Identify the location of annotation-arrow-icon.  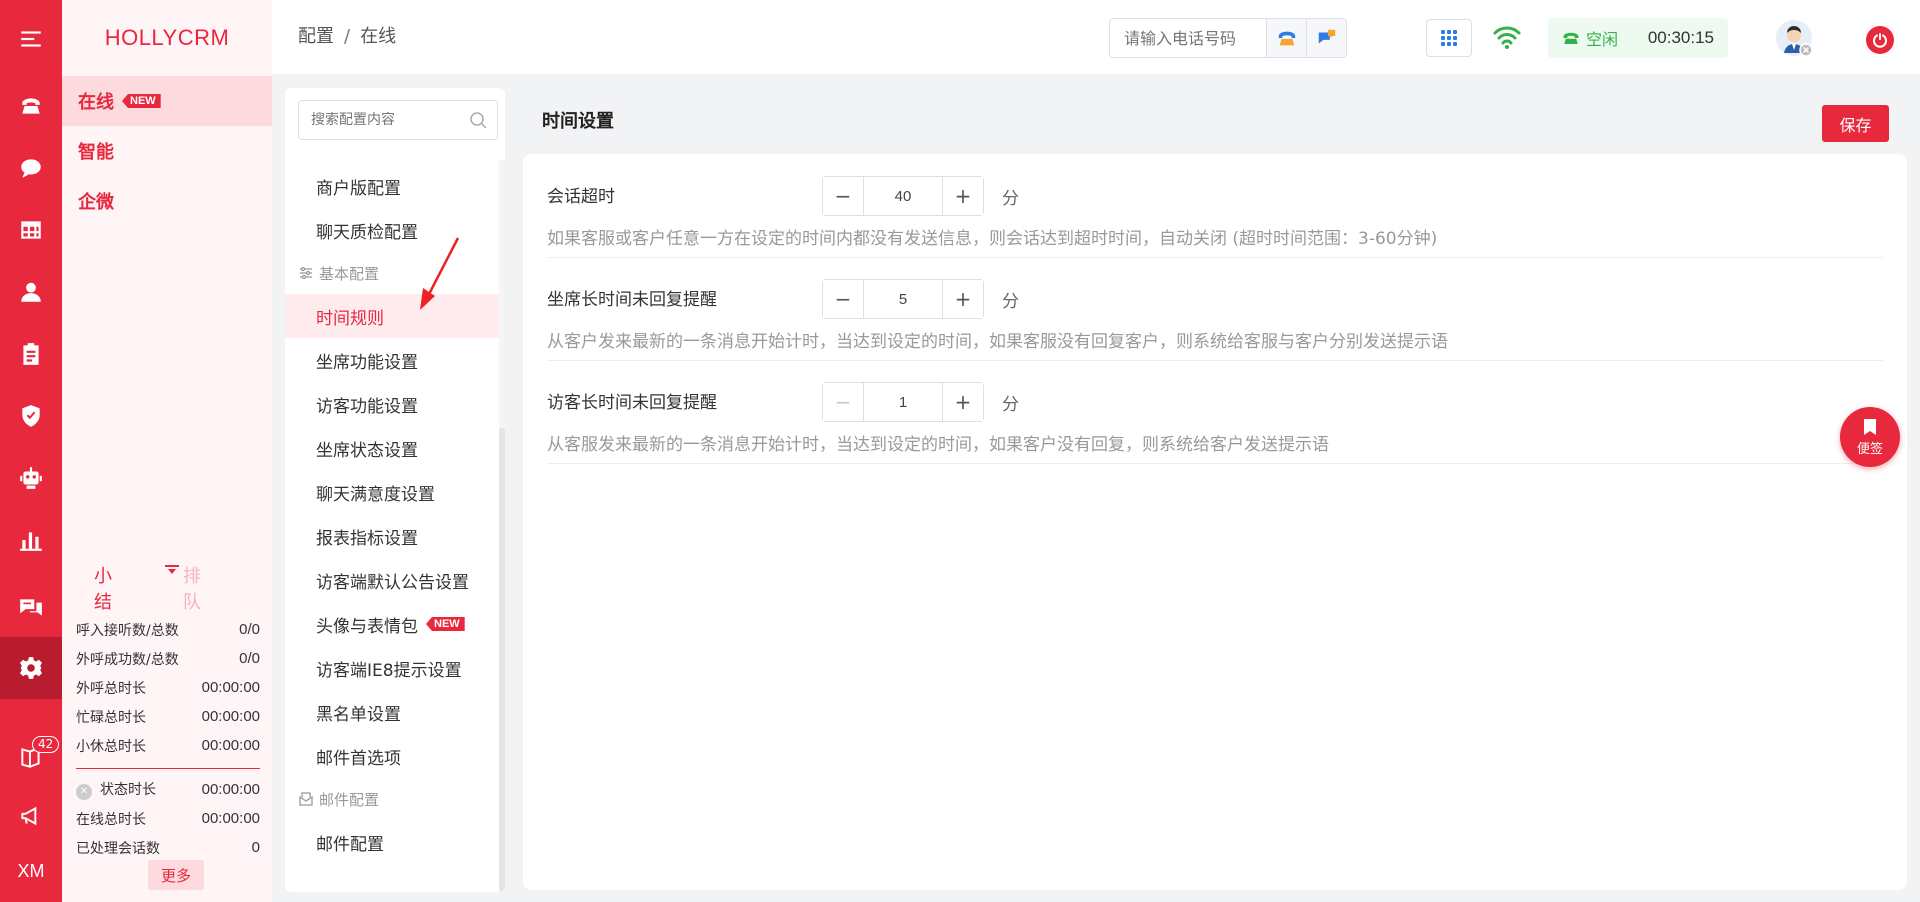
(440, 273).